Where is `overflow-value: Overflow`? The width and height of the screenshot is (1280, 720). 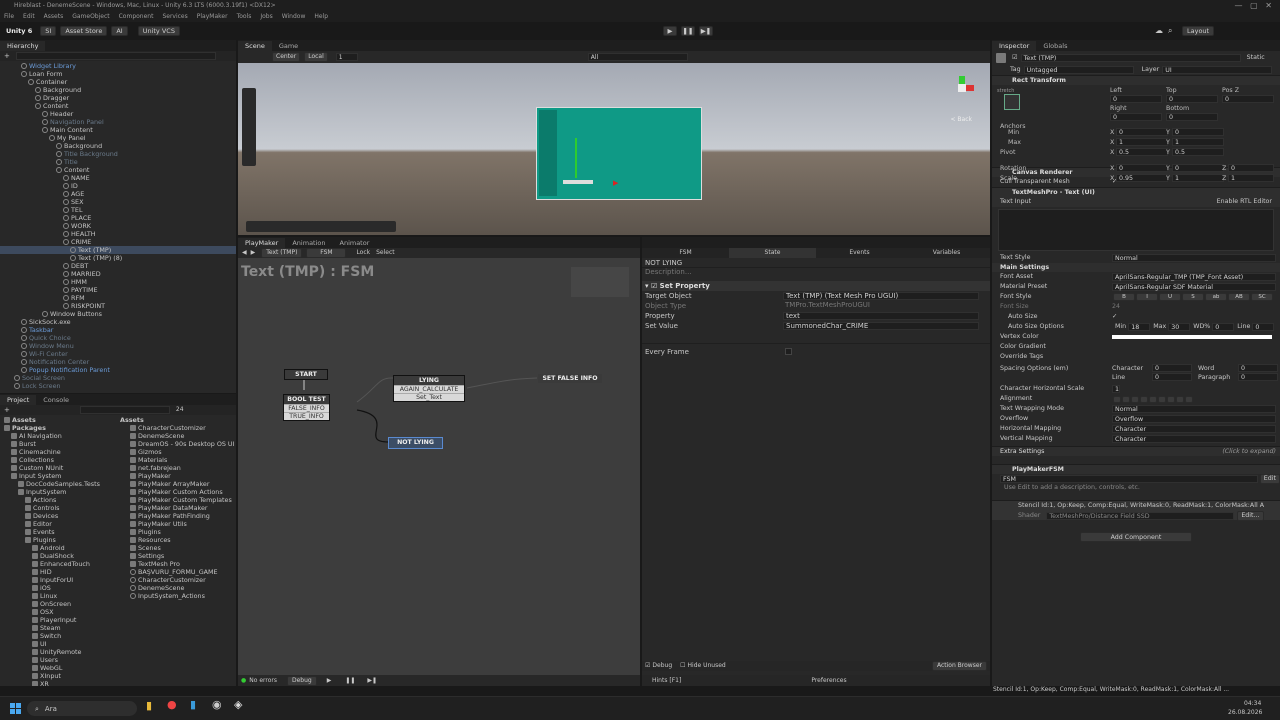
overflow-value: Overflow is located at coordinates (1194, 419).